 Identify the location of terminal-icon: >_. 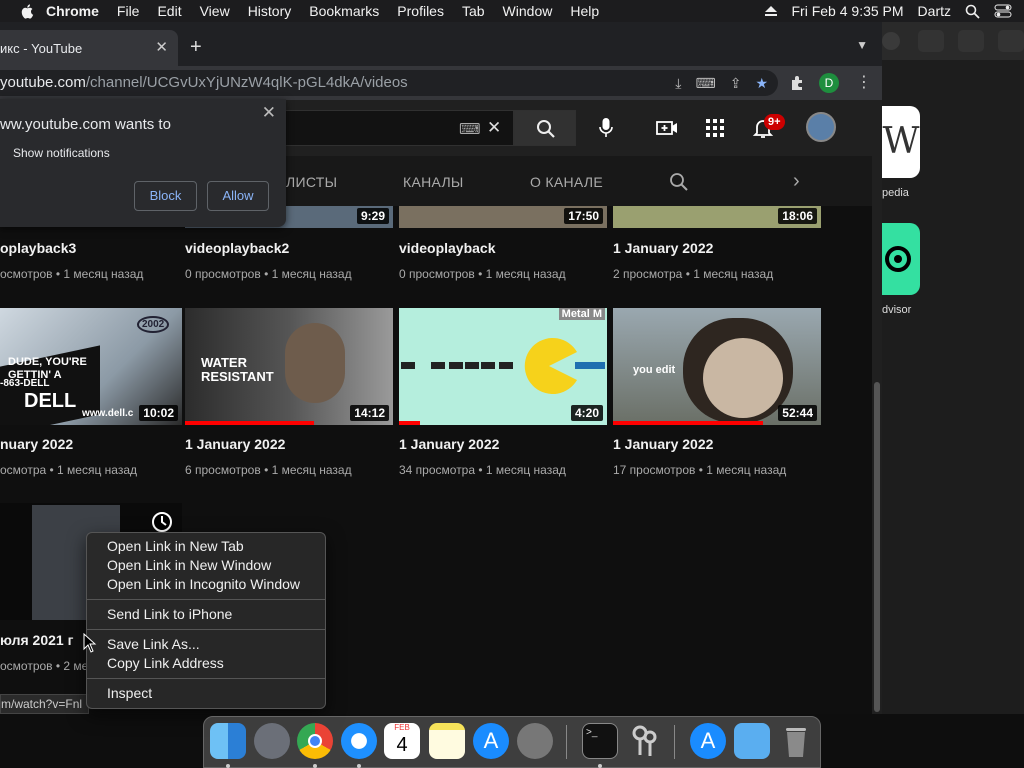
(600, 741).